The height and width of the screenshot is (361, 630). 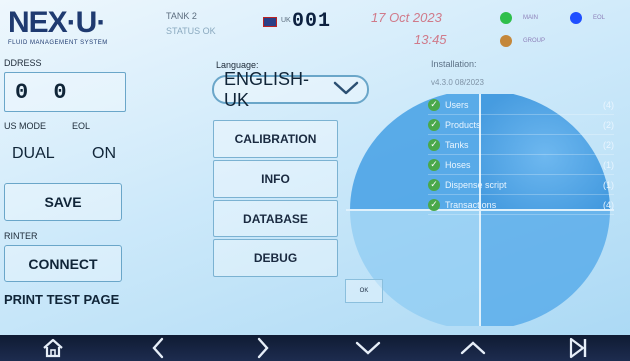 I want to click on tank-label: TANK 2, so click(x=181, y=16).